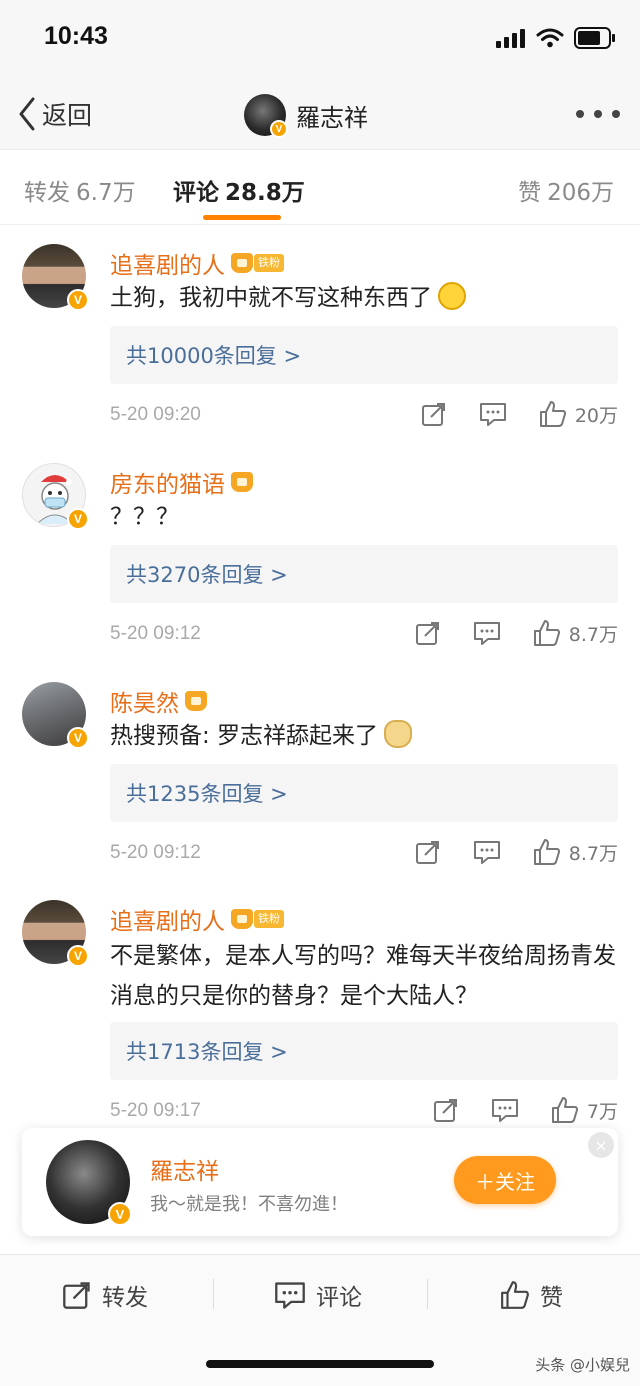 Image resolution: width=640 pixels, height=1386 pixels. What do you see at coordinates (580, 114) in the screenshot?
I see `dot` at bounding box center [580, 114].